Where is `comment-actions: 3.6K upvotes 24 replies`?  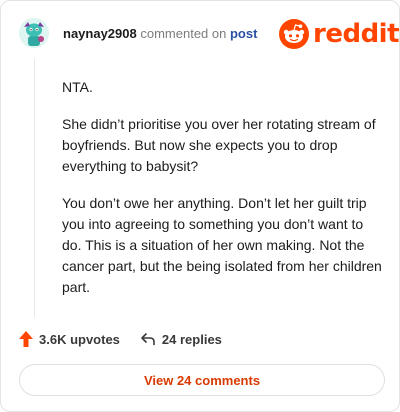
comment-actions: 3.6K upvotes 24 replies is located at coordinates (120, 339).